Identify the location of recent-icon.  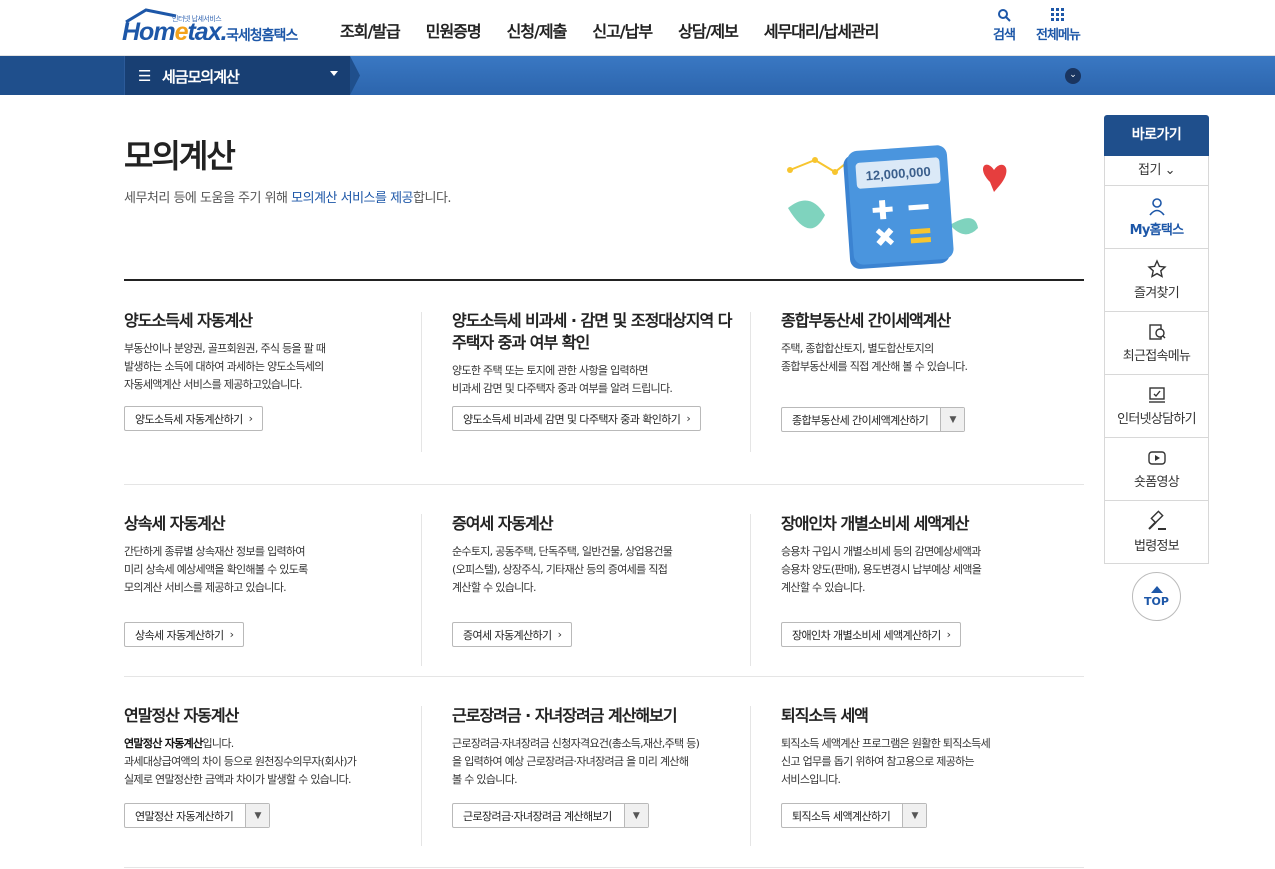
(1156, 332).